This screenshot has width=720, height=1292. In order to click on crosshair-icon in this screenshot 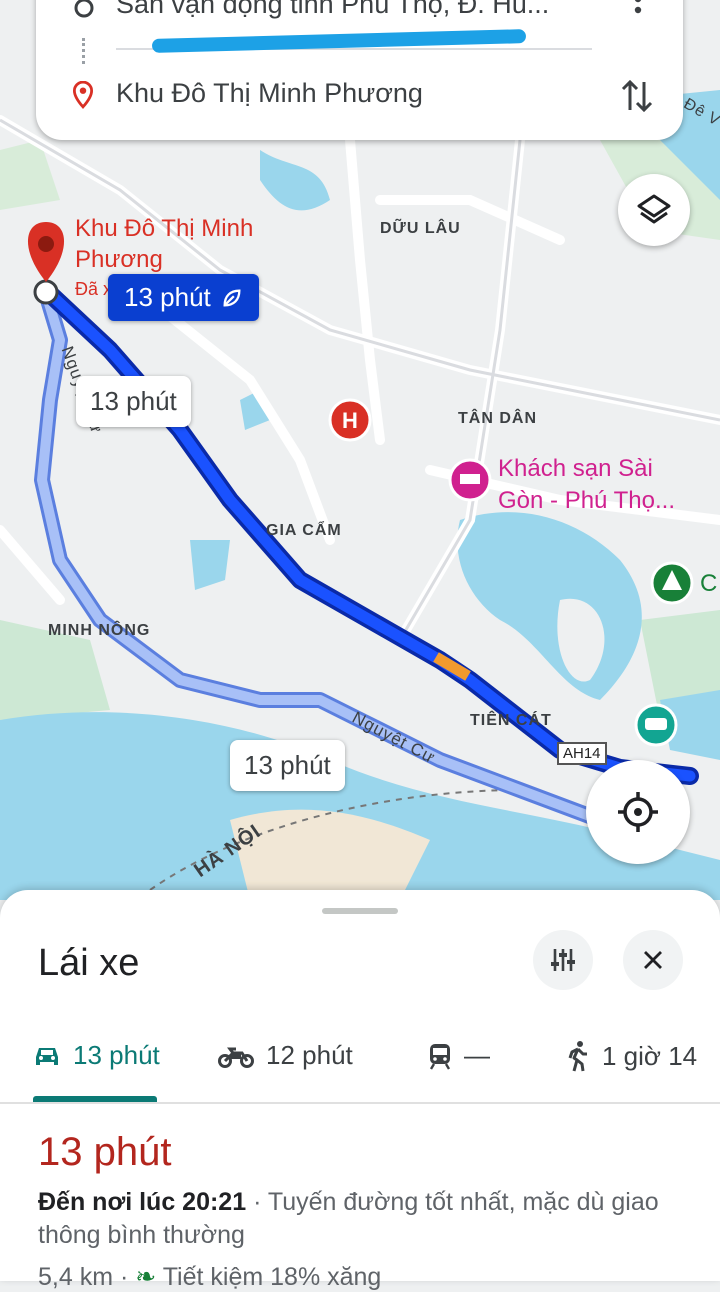, I will do `click(638, 812)`.